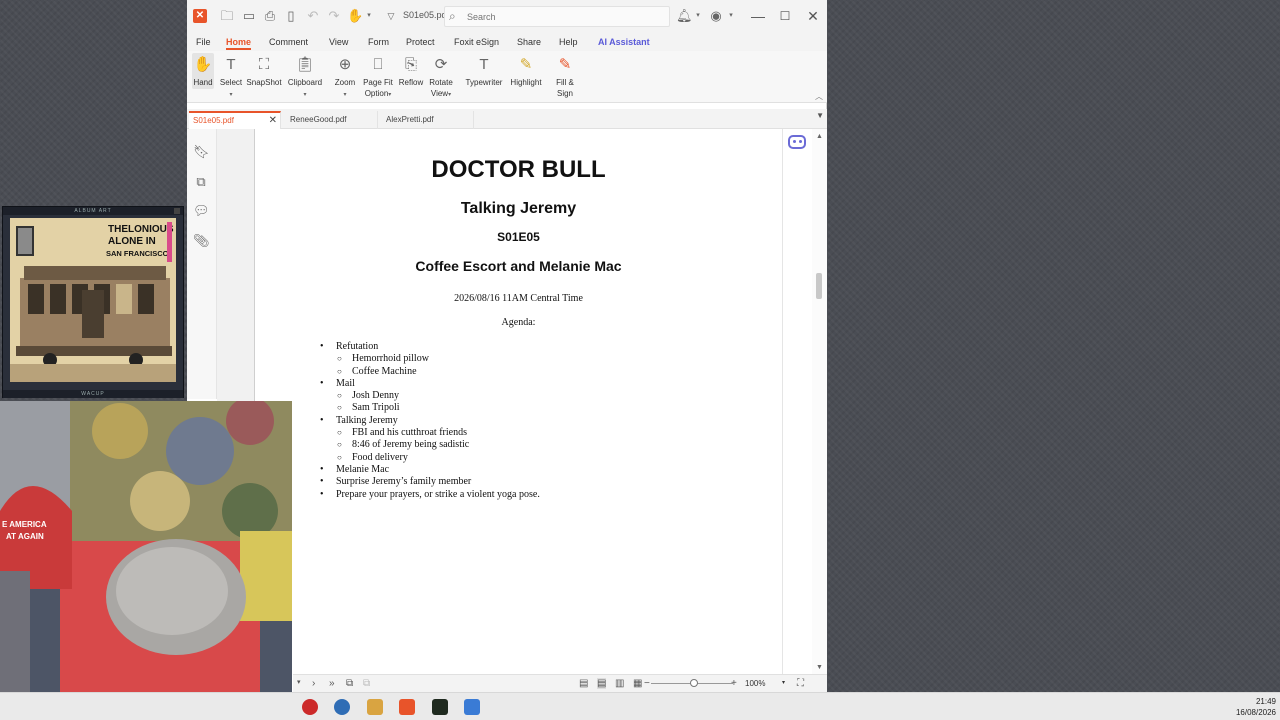 This screenshot has height=720, width=1280. I want to click on next-page-icon: ›, so click(313, 683).